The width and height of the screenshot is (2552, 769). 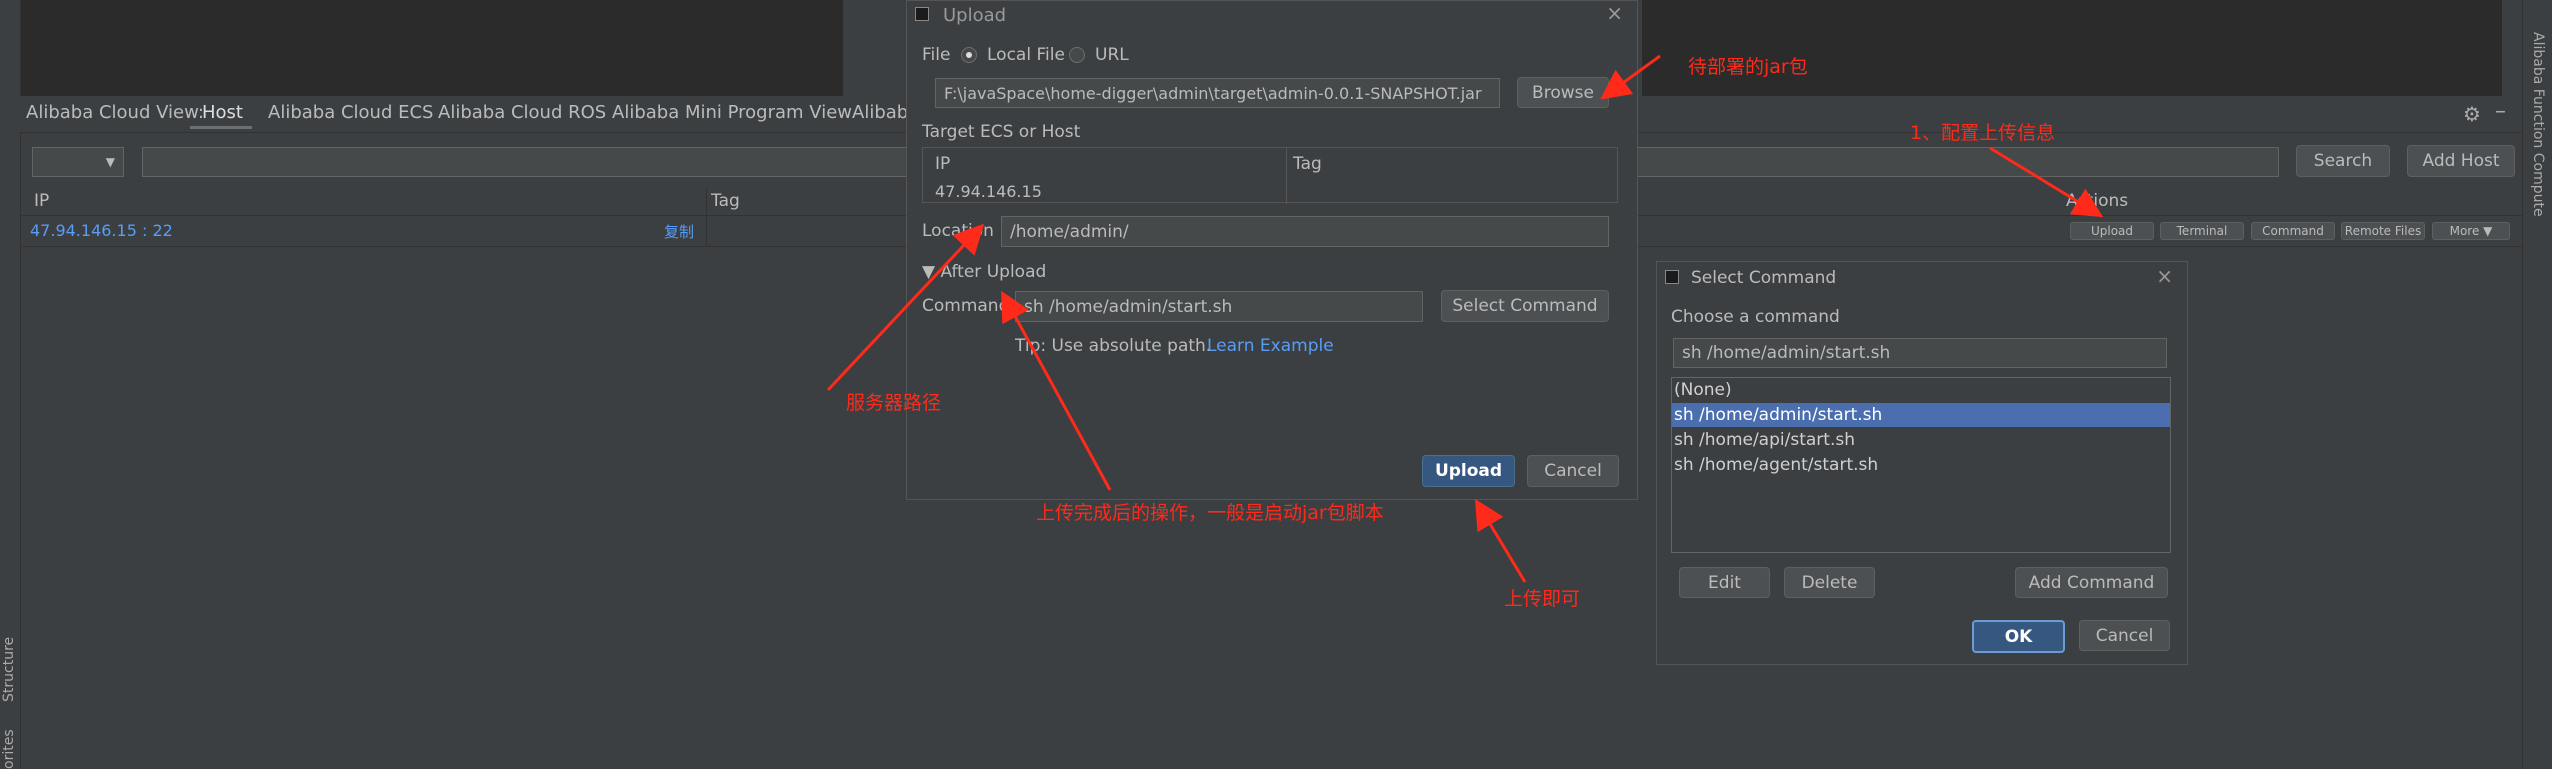 I want to click on annotation-jar: 待部署的jar包, so click(x=1748, y=67).